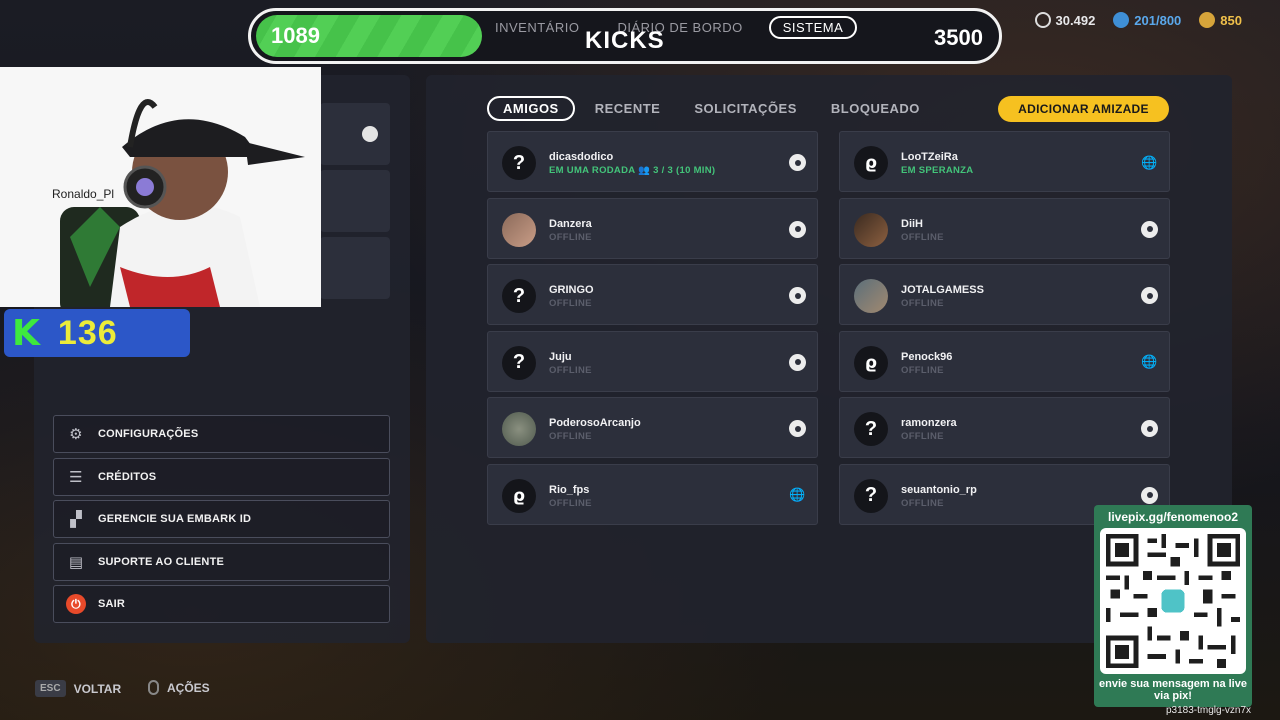  I want to click on friend-name: DiiH, so click(912, 223).